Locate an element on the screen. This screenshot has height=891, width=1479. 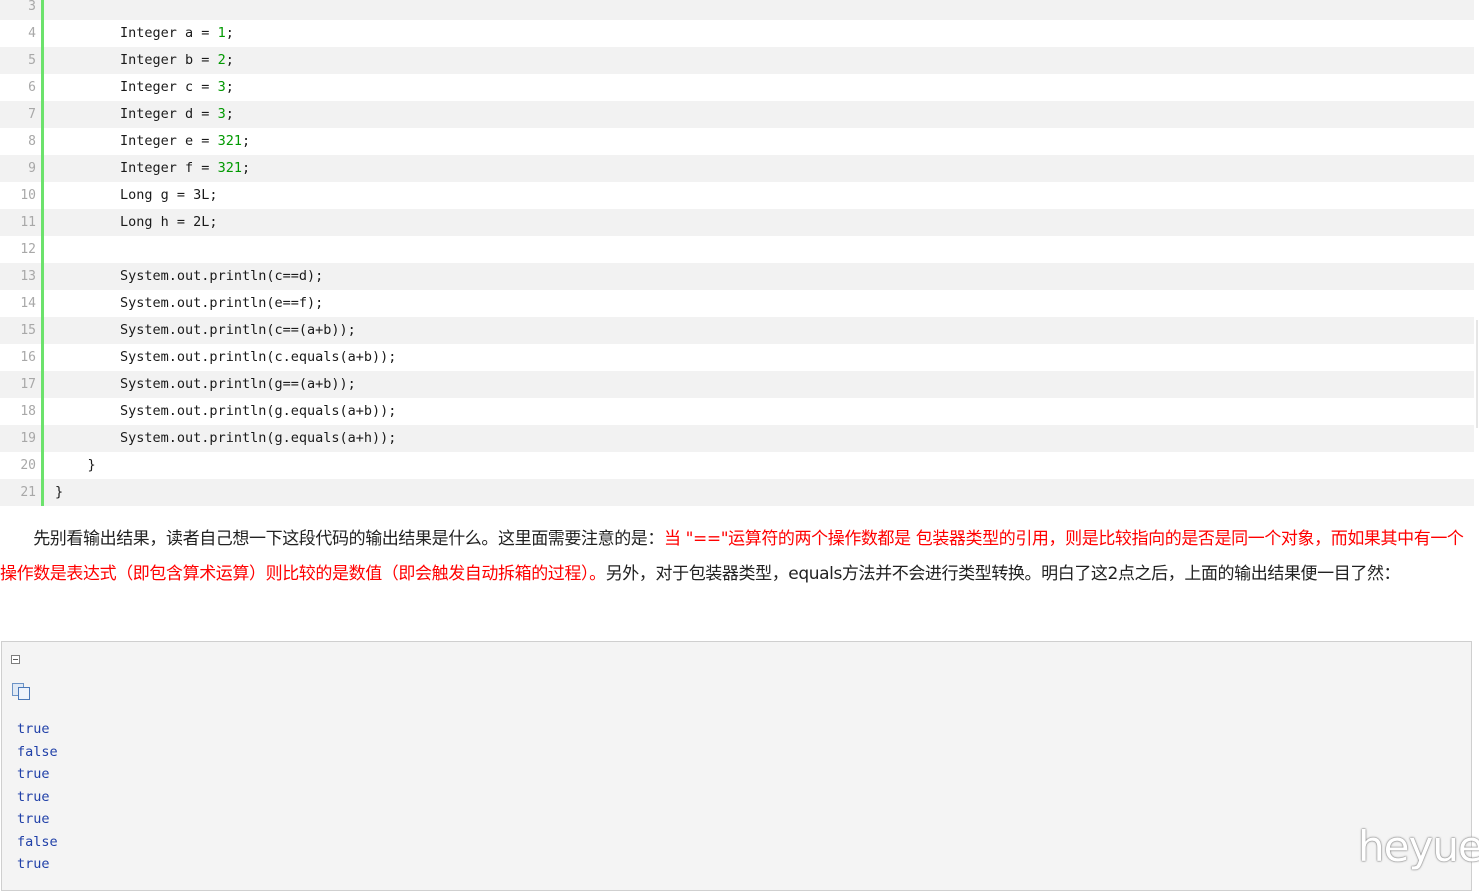
code-line: 13 System.out.println(c==d); is located at coordinates (737, 276).